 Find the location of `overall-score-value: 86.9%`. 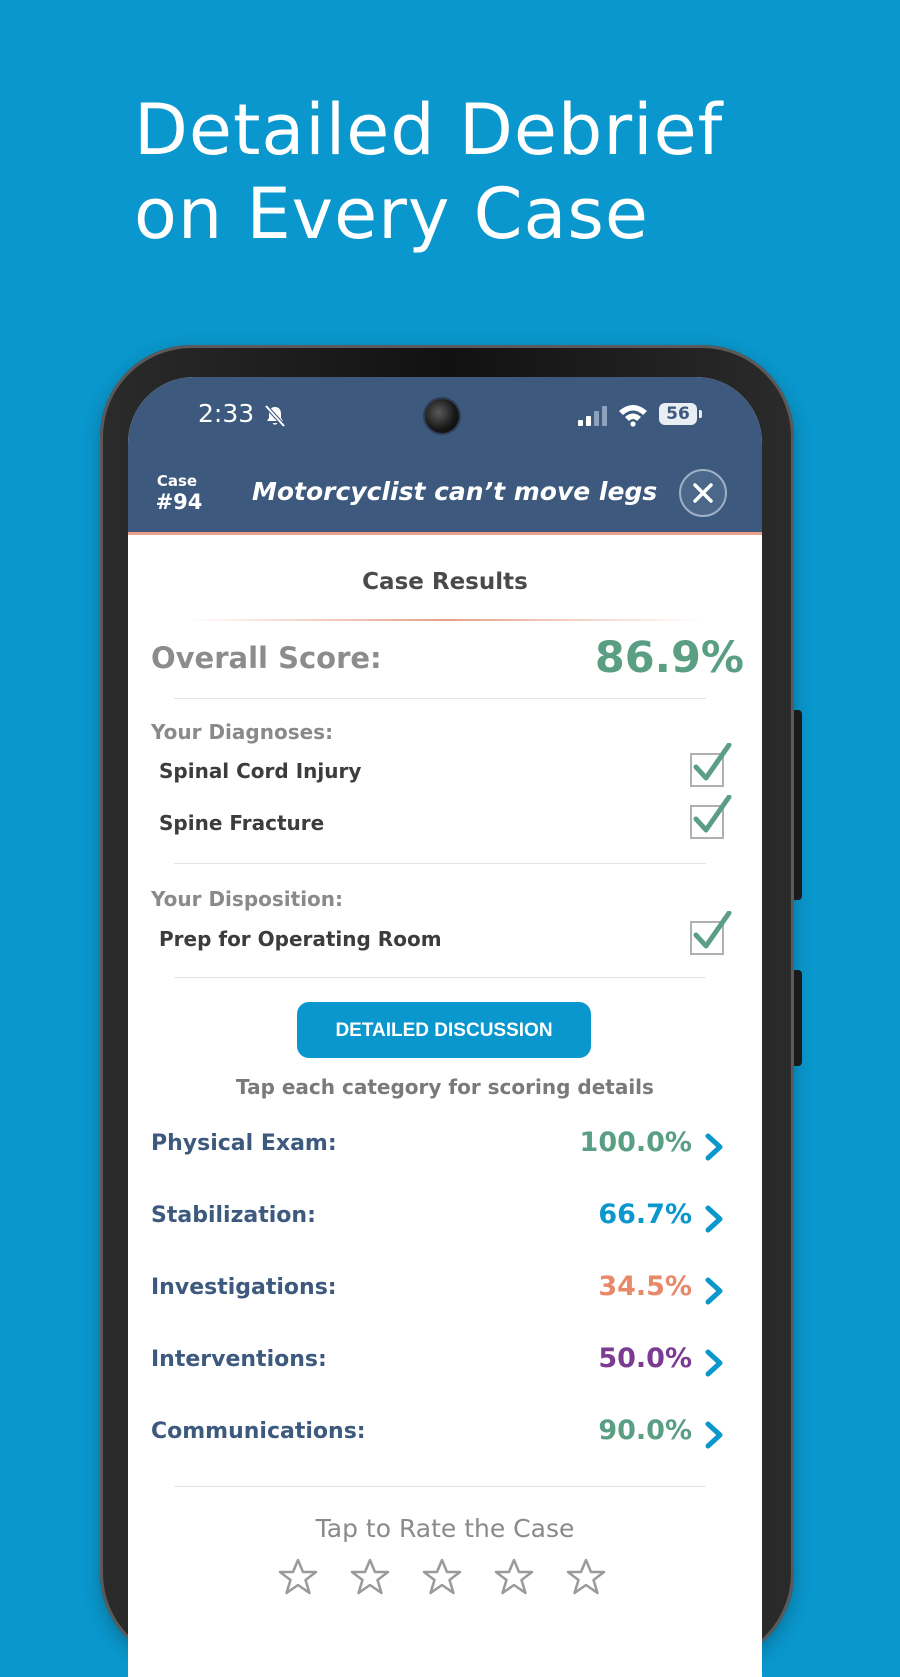

overall-score-value: 86.9% is located at coordinates (669, 658).